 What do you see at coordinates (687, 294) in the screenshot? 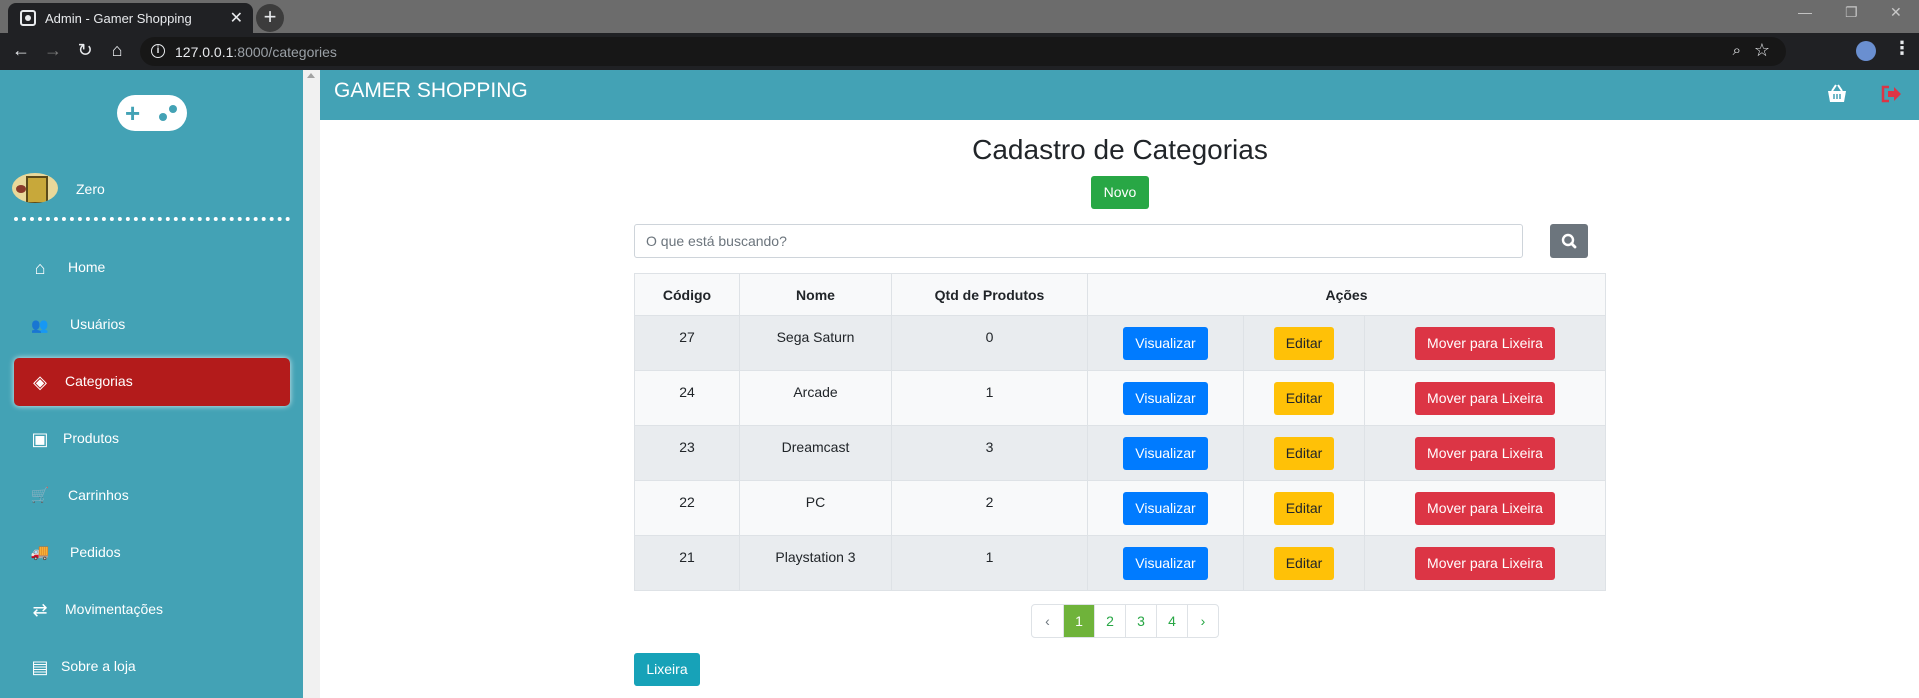
I see `column-header-codigo: Código` at bounding box center [687, 294].